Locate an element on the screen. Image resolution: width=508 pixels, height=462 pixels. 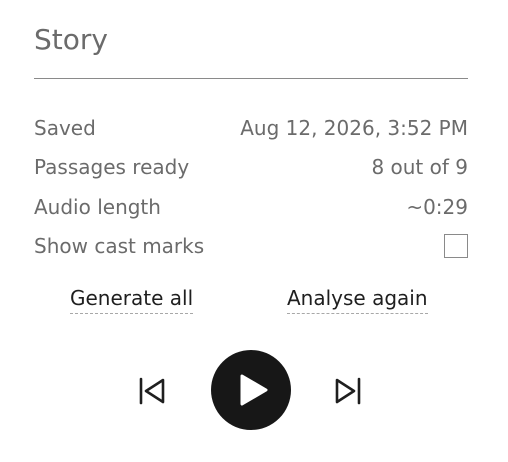
audio-length-value: ~0:29 is located at coordinates (437, 206).